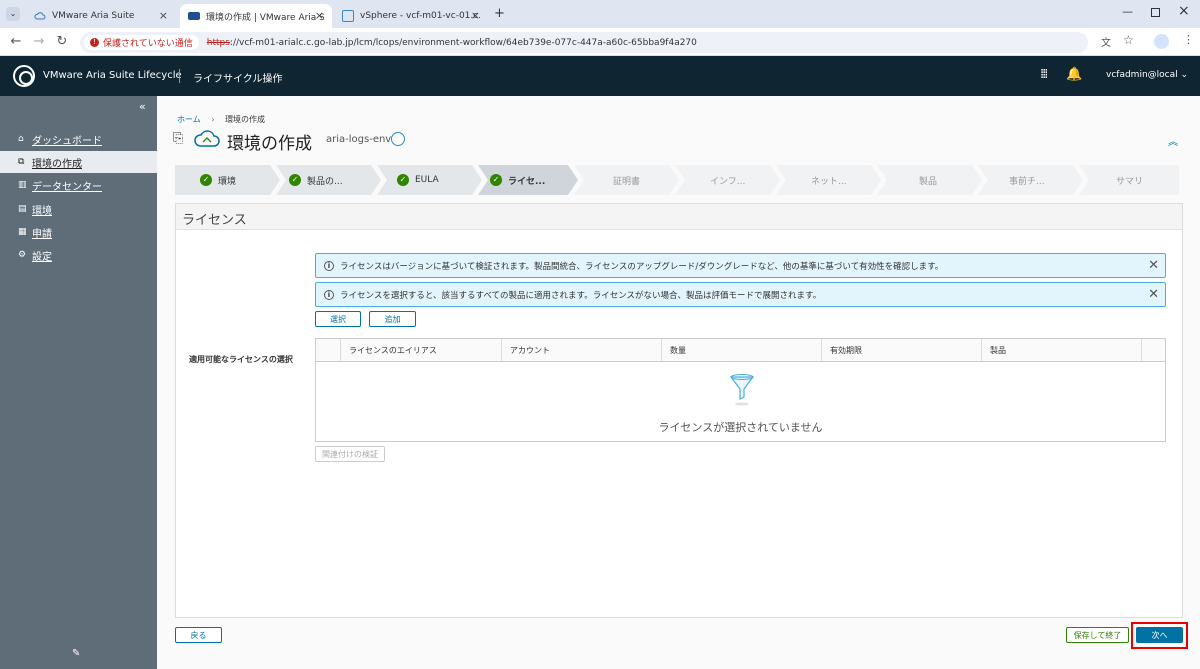 Image resolution: width=1200 pixels, height=669 pixels. Describe the element at coordinates (218, 180) in the screenshot. I see `wizard-step-environment: ✓ 環境` at that location.